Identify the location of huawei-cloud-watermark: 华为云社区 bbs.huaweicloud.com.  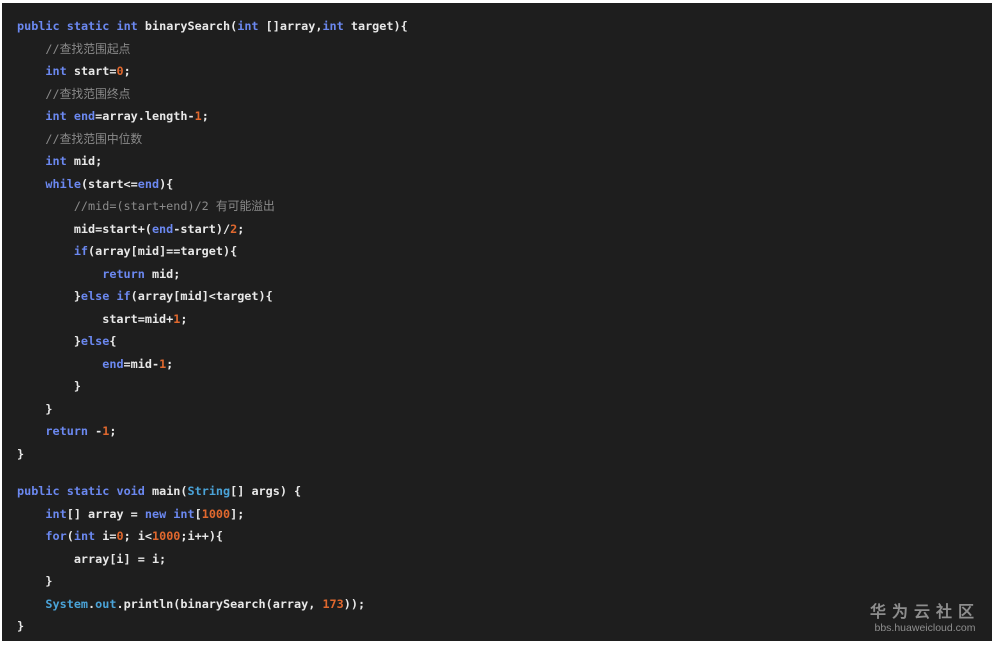
(925, 618).